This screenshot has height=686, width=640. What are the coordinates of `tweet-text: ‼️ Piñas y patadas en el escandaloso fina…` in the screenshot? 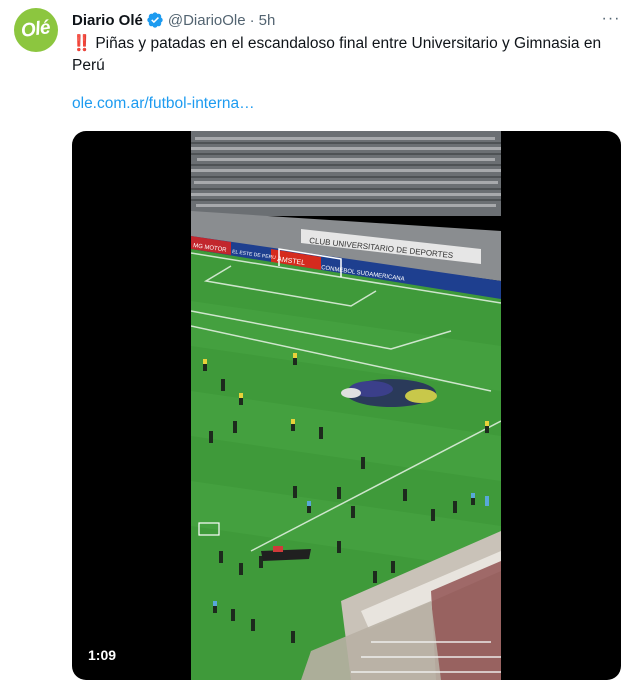 It's located at (347, 55).